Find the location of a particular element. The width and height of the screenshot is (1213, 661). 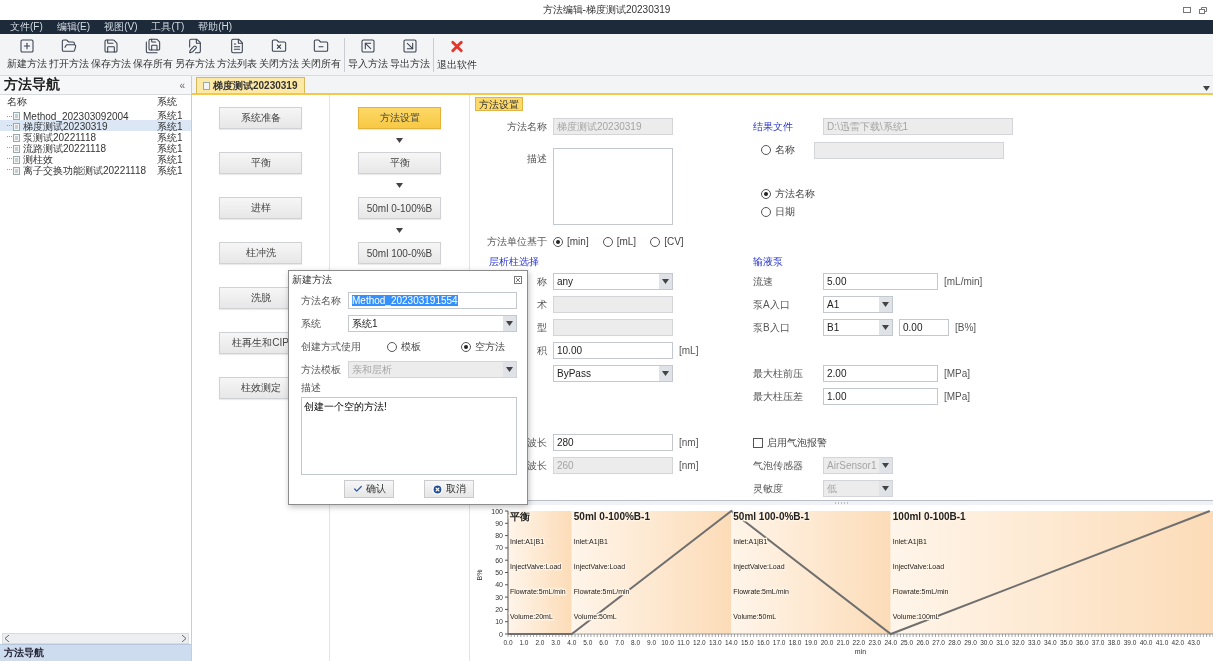

menu-item: 帮助(H) is located at coordinates (215, 27).